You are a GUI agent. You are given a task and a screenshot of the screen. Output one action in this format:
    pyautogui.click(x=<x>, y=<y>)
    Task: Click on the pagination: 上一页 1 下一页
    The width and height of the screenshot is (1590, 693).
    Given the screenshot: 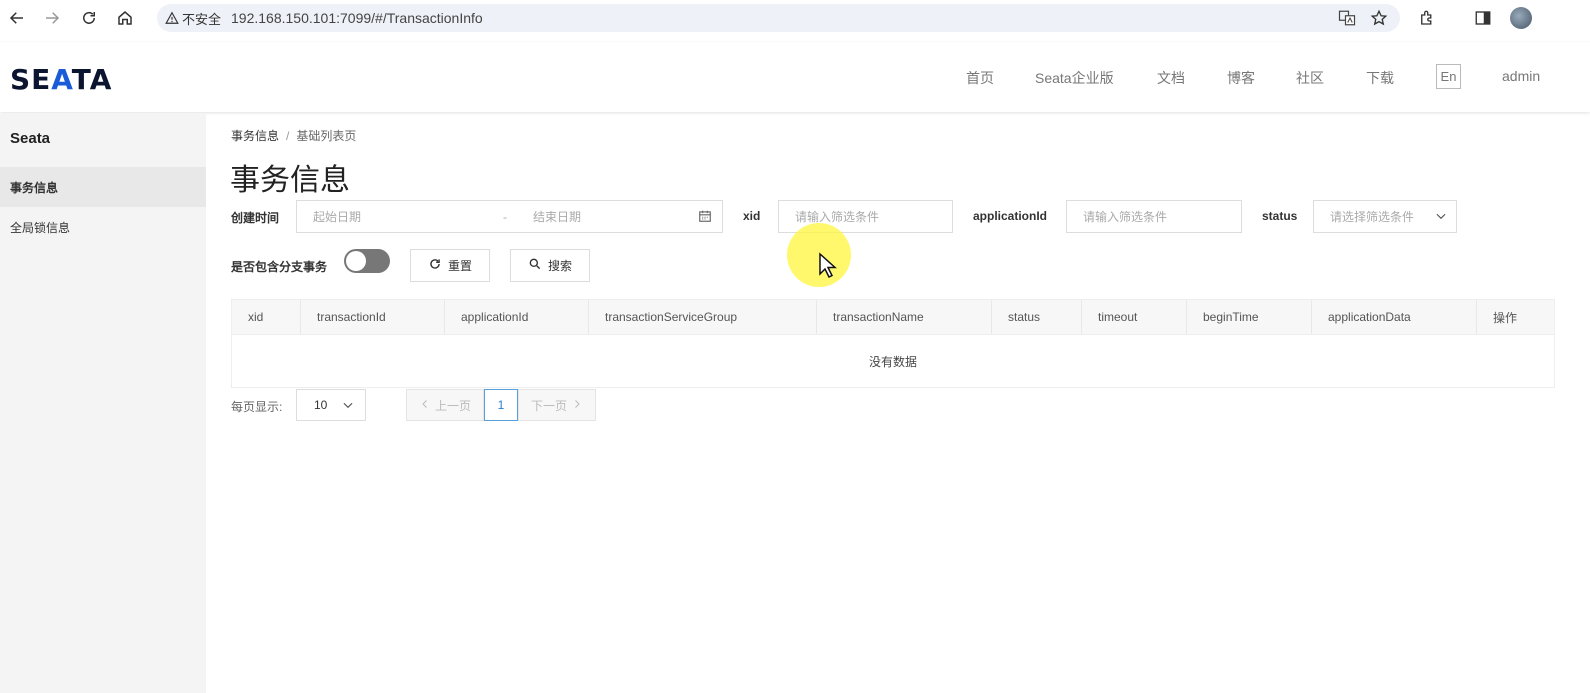 What is the action you would take?
    pyautogui.click(x=501, y=405)
    